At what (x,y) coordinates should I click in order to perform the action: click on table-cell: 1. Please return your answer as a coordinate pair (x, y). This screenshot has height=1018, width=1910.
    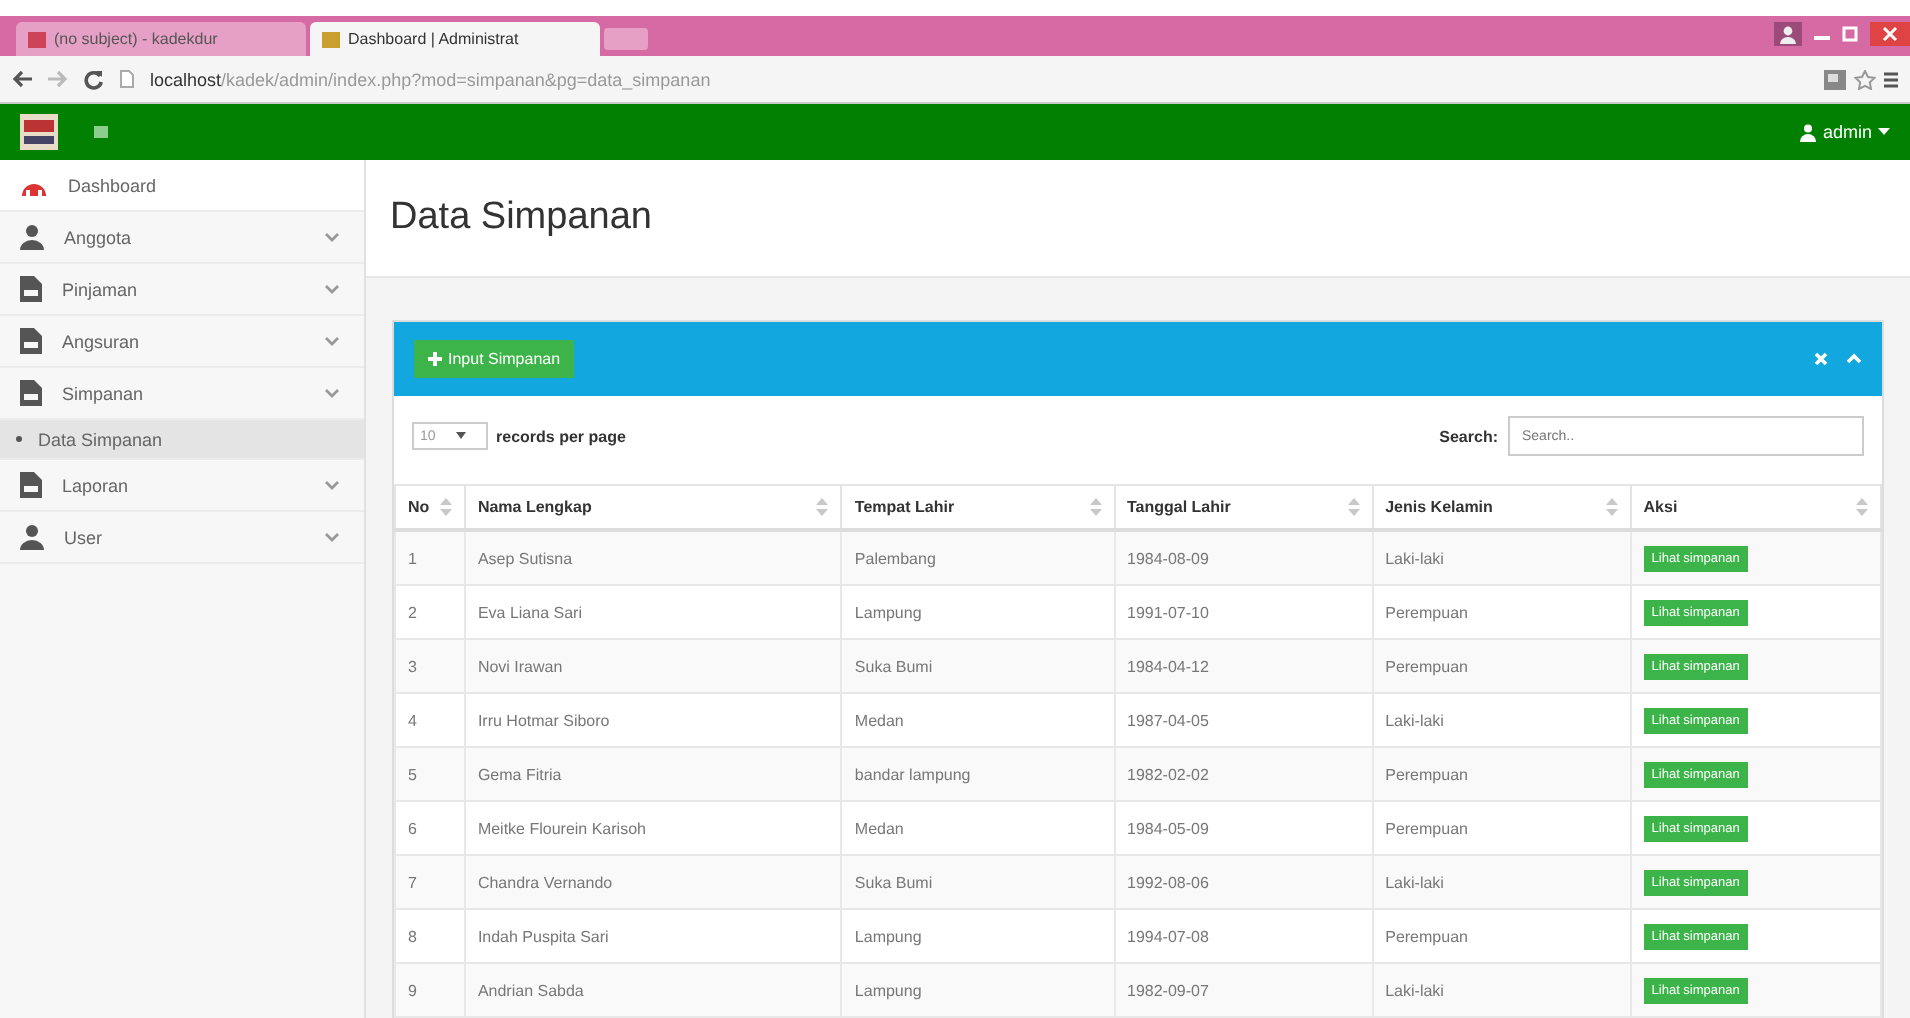
    Looking at the image, I should click on (430, 557).